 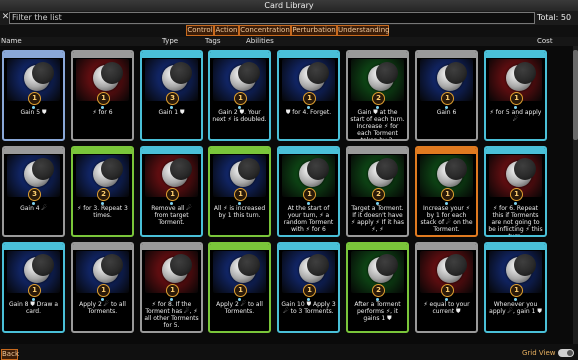 I want to click on card-tile: 1 Gain 8 ⛊ Draw a card., so click(x=33, y=287).